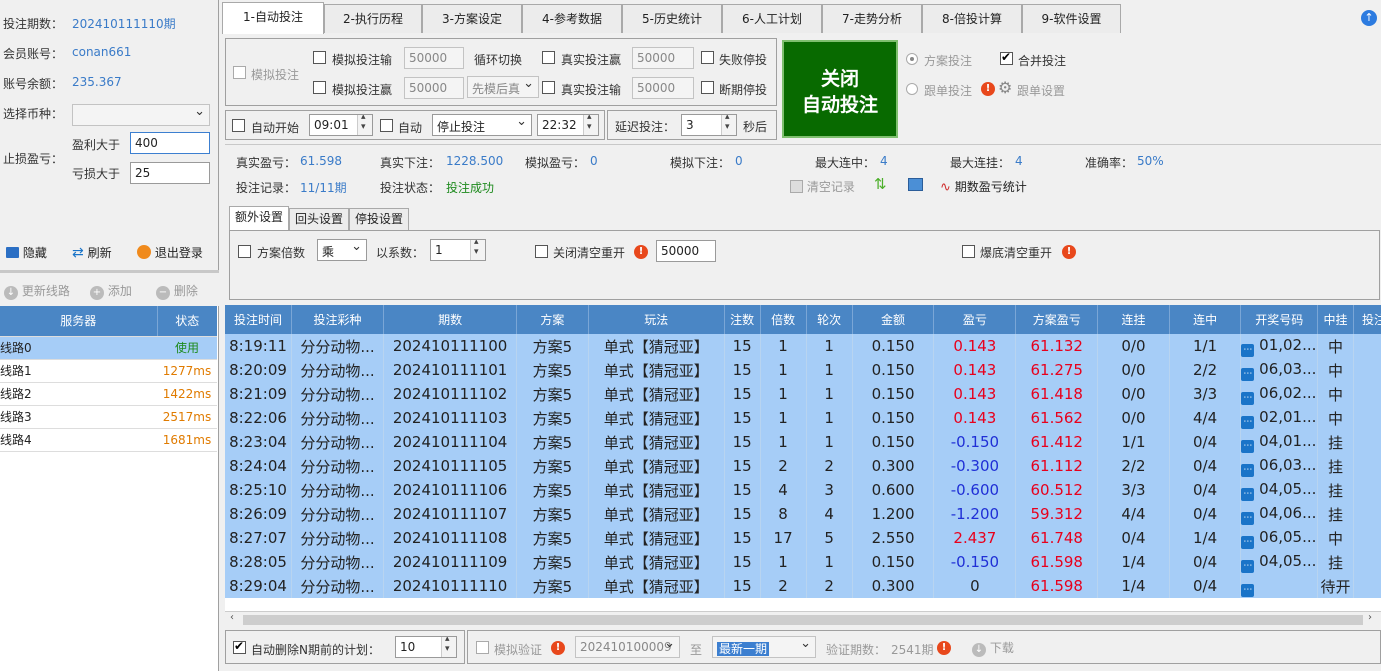 Image resolution: width=1381 pixels, height=671 pixels. What do you see at coordinates (450, 319) in the screenshot?
I see `column-header: 期数` at bounding box center [450, 319].